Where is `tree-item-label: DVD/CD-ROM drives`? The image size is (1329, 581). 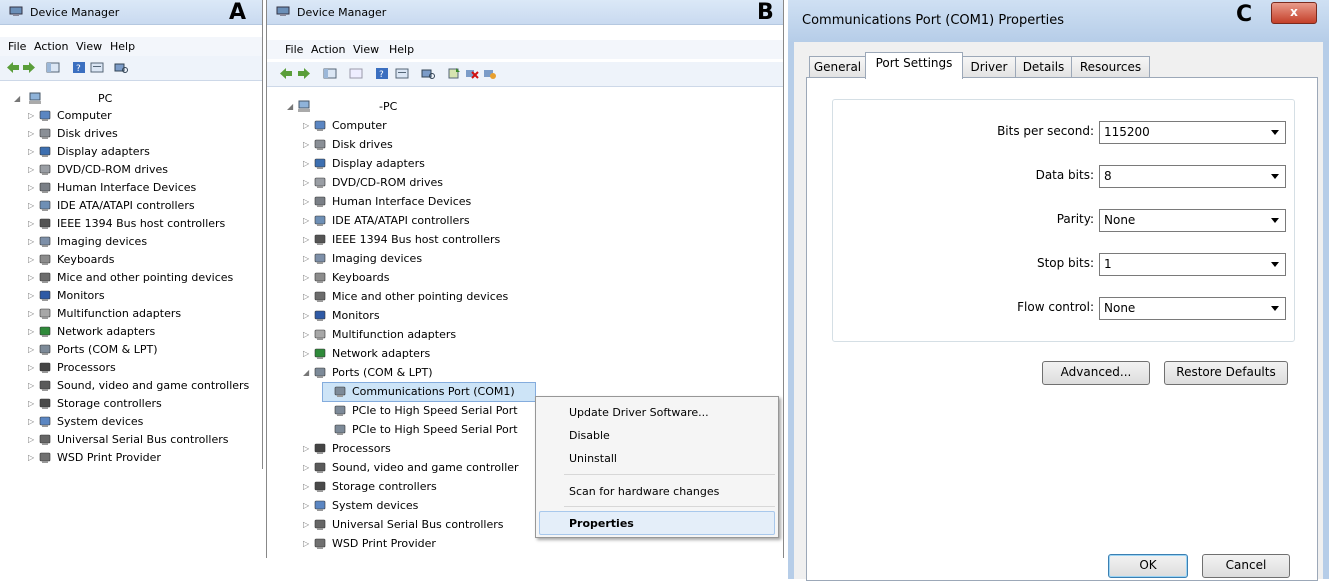 tree-item-label: DVD/CD-ROM drives is located at coordinates (112, 169).